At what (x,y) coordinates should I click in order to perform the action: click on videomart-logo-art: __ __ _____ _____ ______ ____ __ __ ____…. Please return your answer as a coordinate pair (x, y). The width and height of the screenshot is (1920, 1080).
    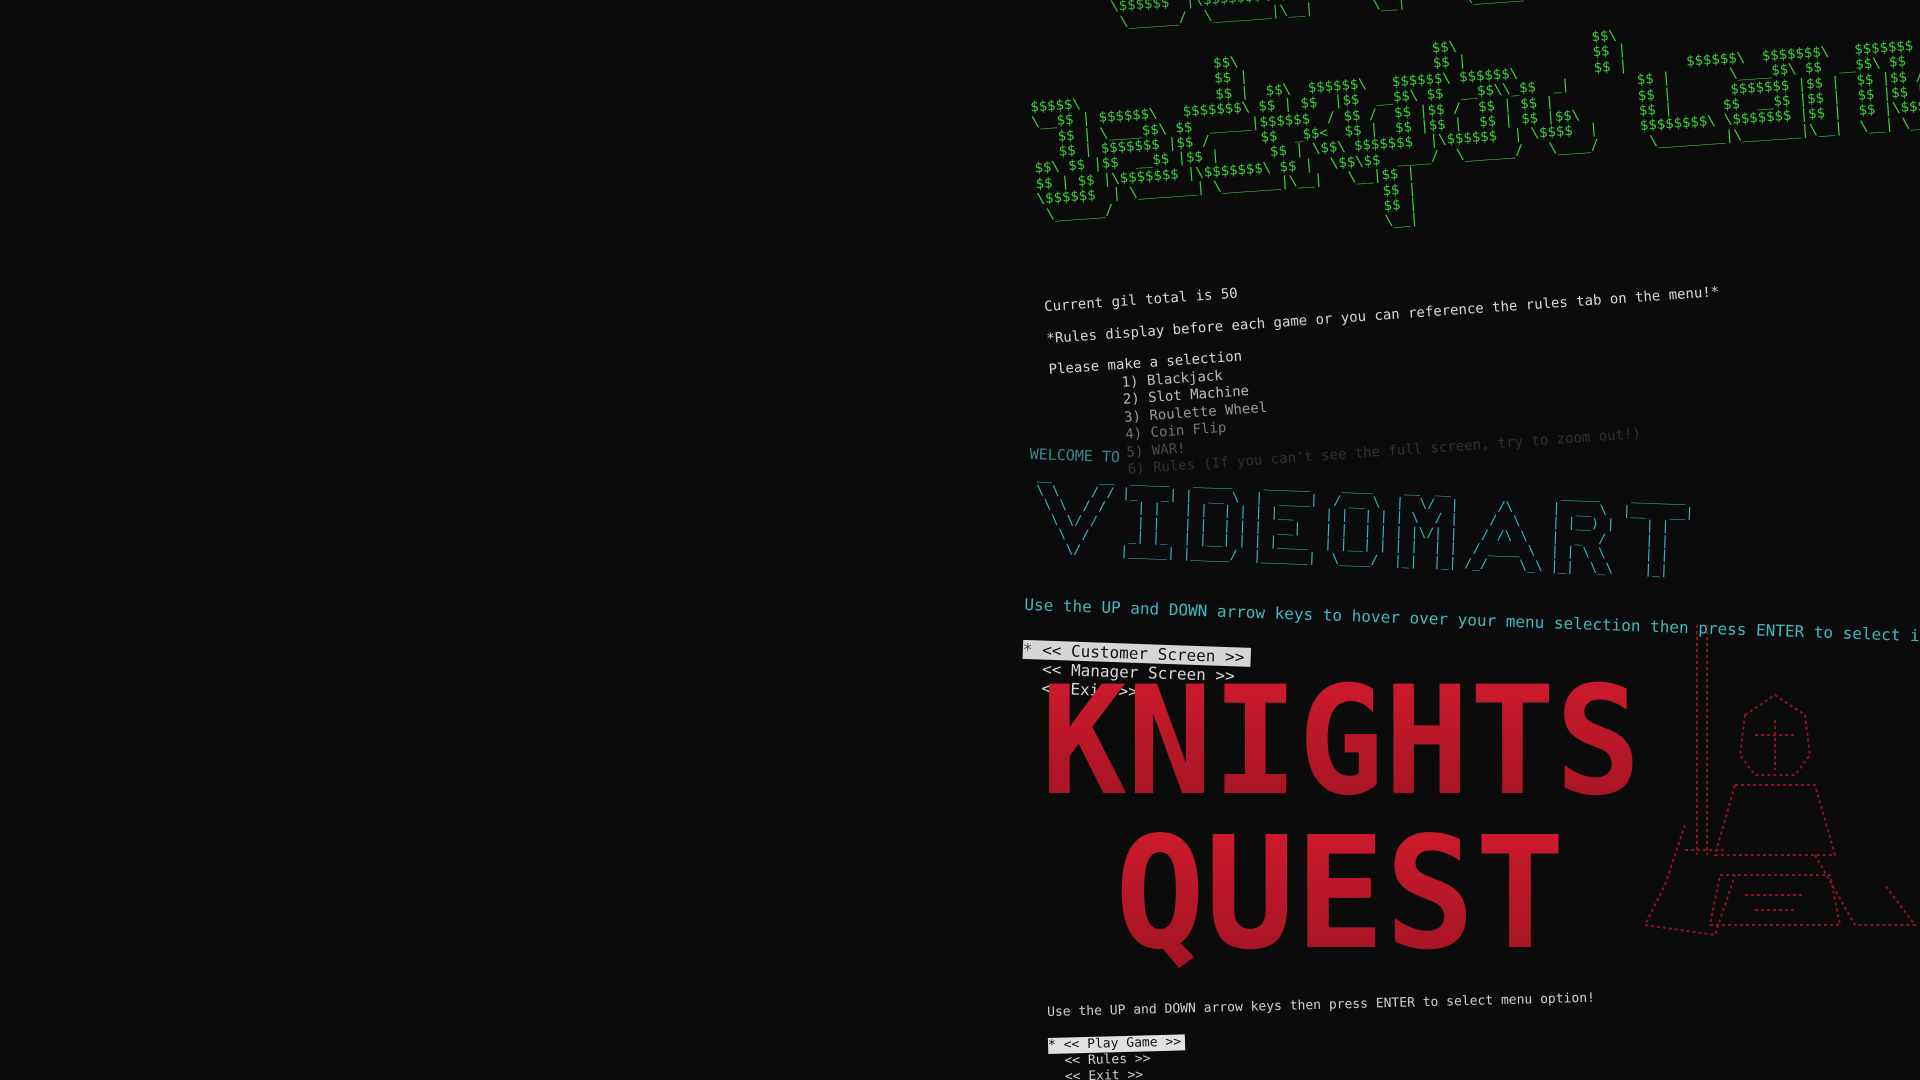
    Looking at the image, I should click on (1360, 523).